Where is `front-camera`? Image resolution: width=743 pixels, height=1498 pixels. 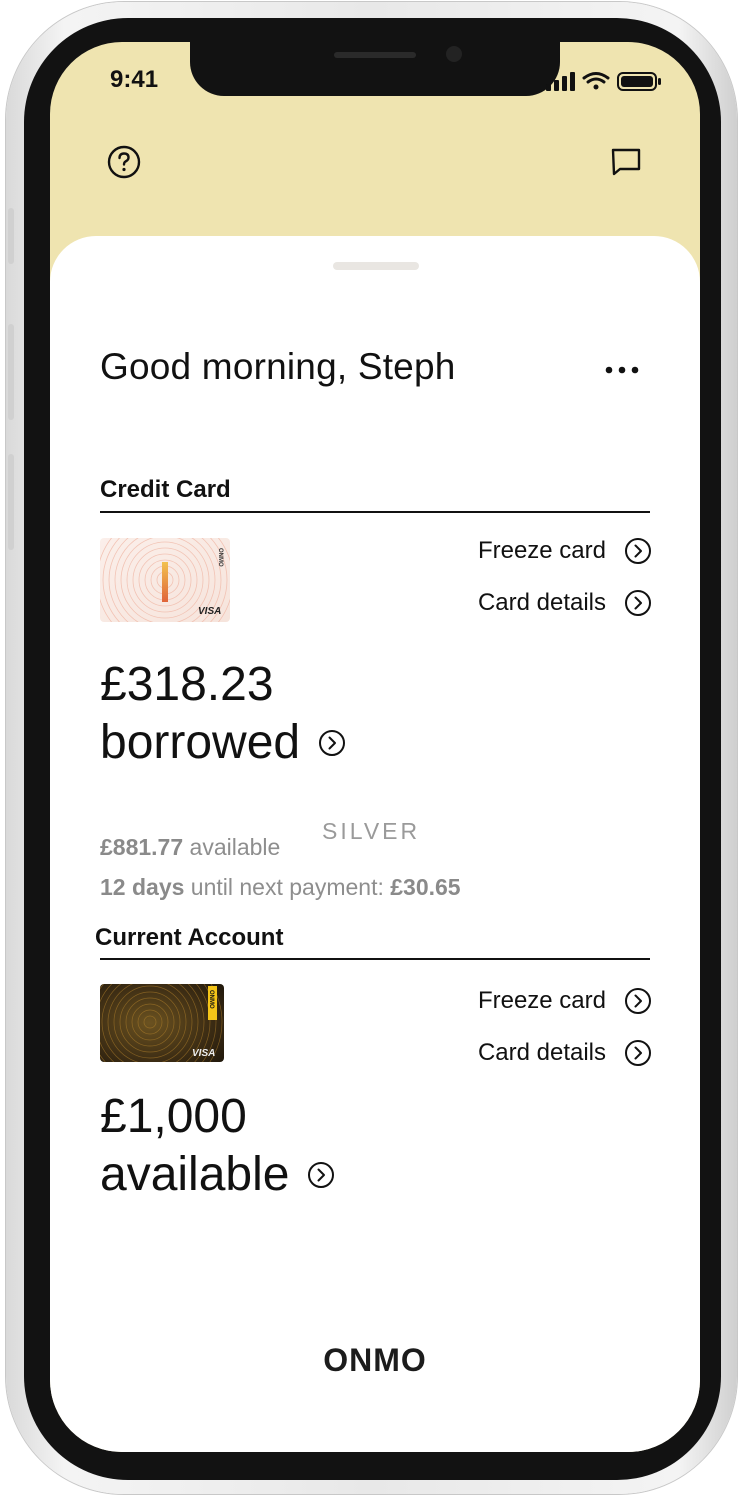
front-camera is located at coordinates (454, 54).